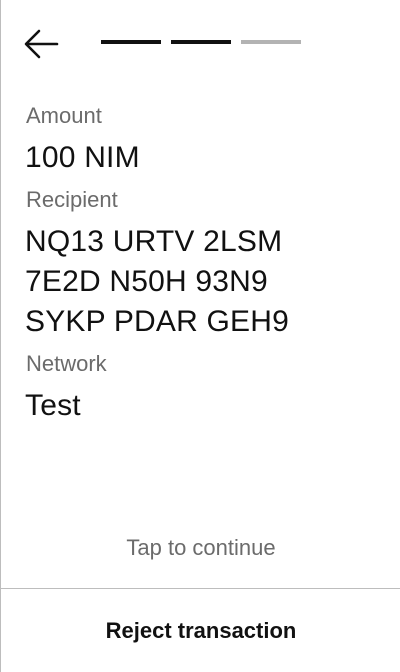 The height and width of the screenshot is (672, 400). What do you see at coordinates (72, 199) in the screenshot?
I see `recipient-label: Recipient` at bounding box center [72, 199].